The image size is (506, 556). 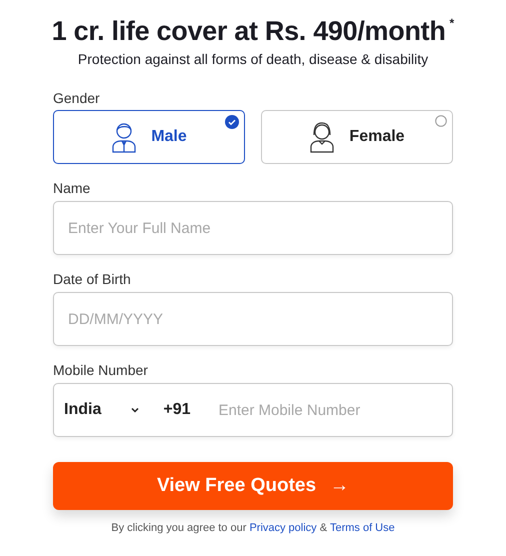 What do you see at coordinates (102, 410) in the screenshot?
I see `country-dropdown: India` at bounding box center [102, 410].